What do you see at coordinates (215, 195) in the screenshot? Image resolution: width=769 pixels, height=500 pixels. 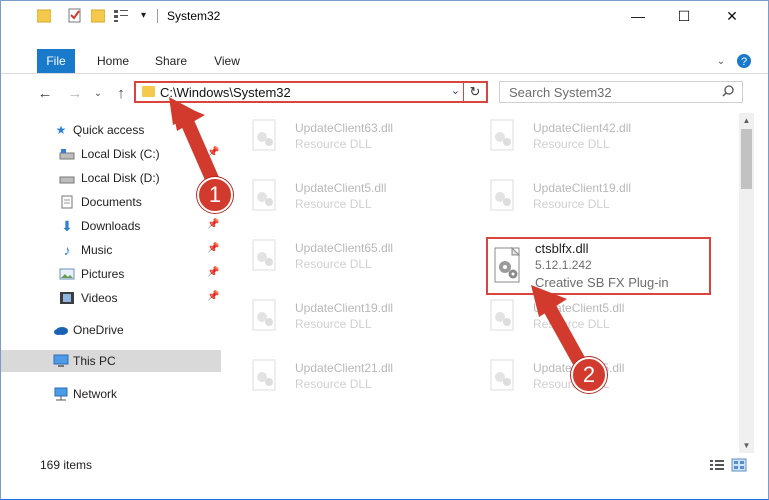 I see `step-1-badge: 1` at bounding box center [215, 195].